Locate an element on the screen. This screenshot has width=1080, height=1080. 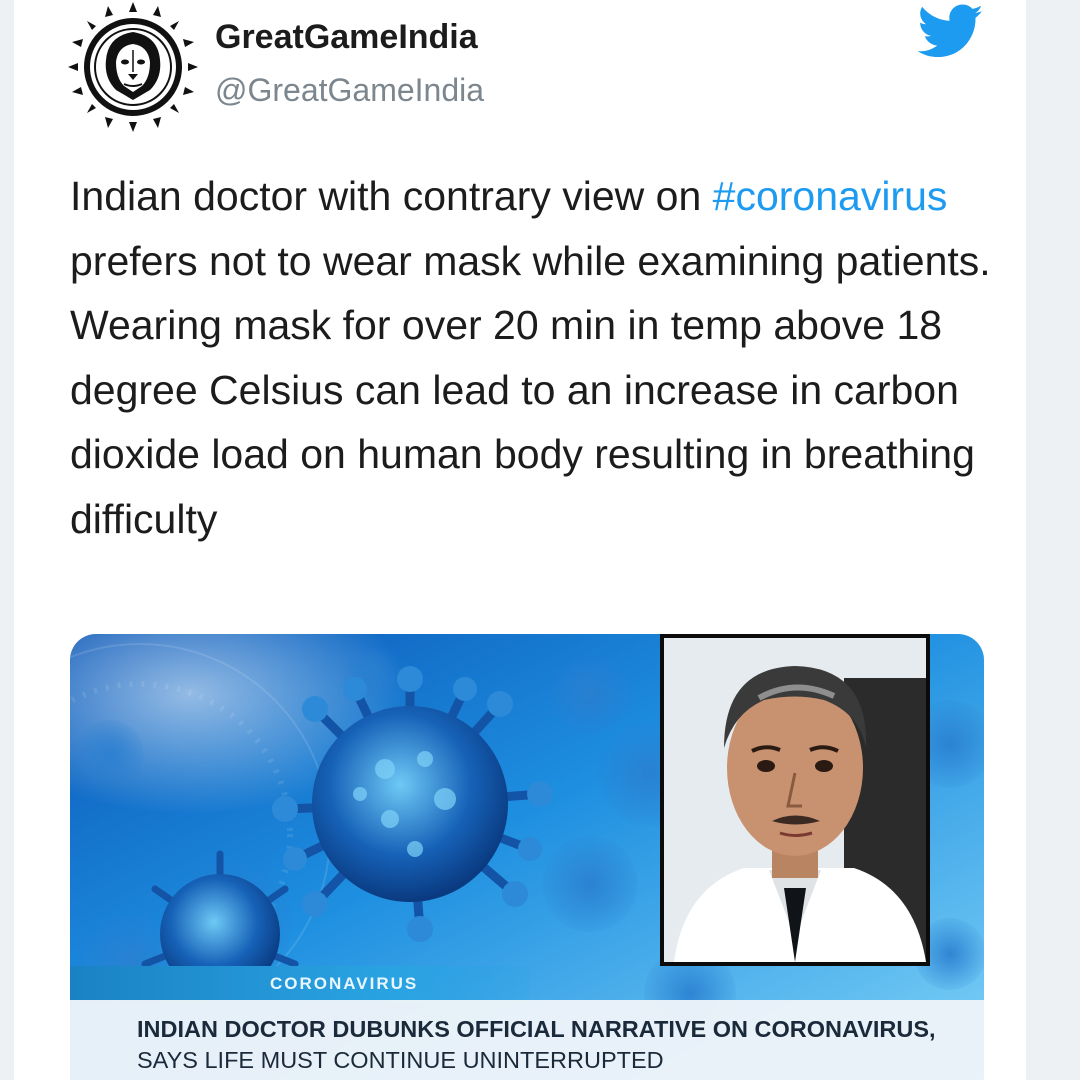
hashtag-link: #coronavirus is located at coordinates (830, 196).